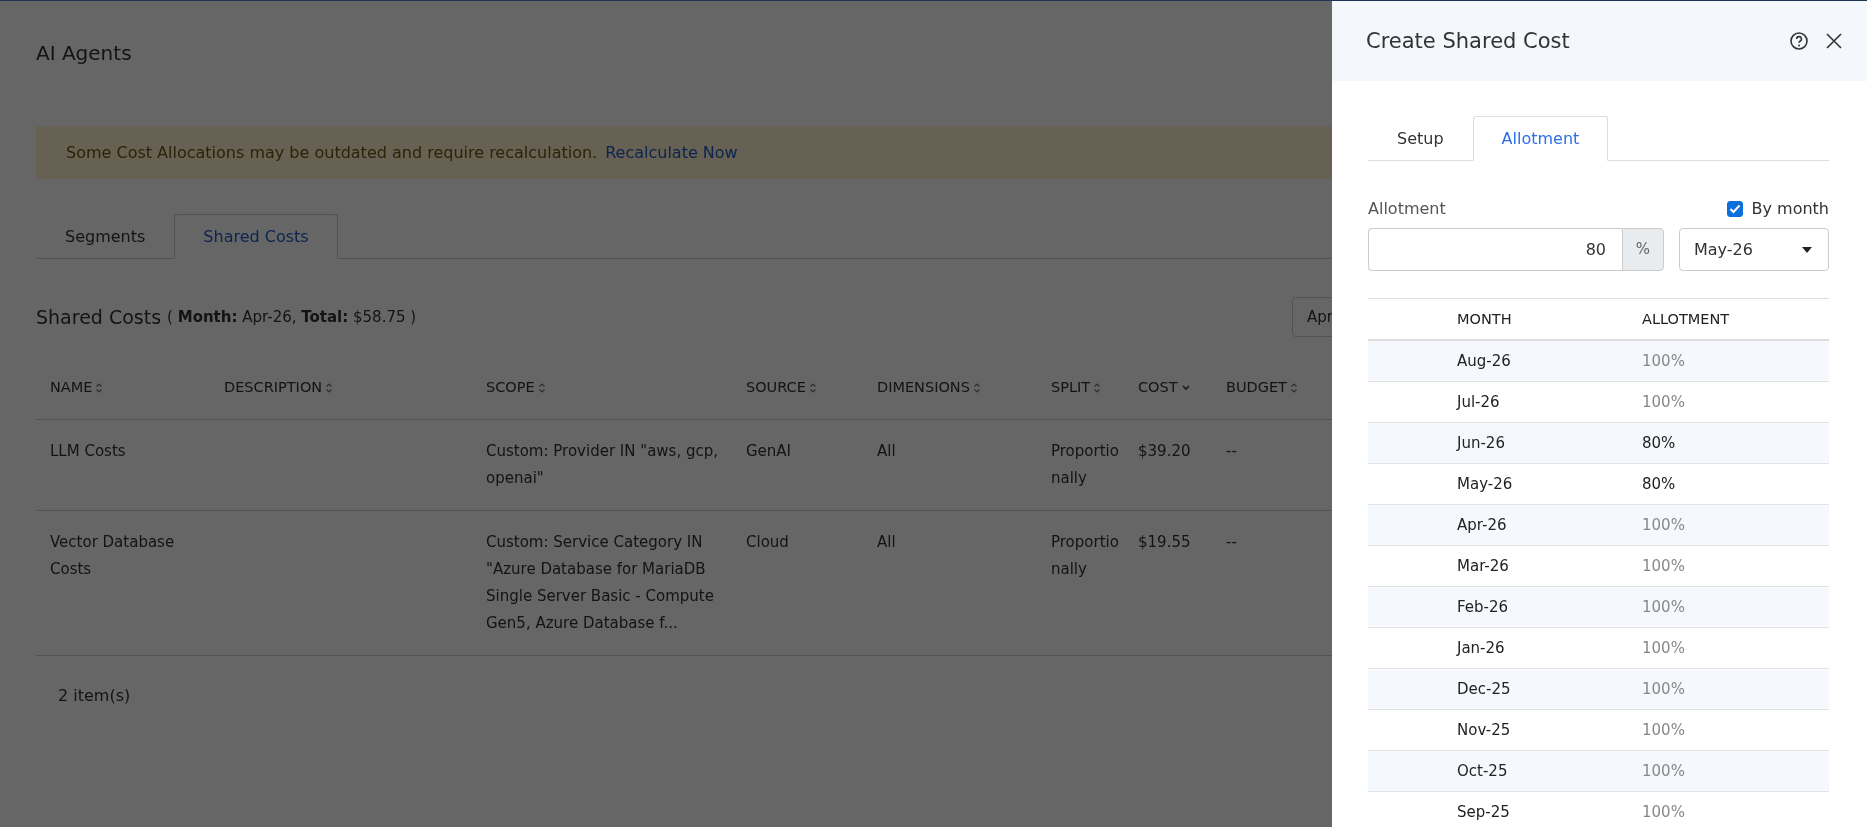  Describe the element at coordinates (1185, 388) in the screenshot. I see `chevron-down-icon` at that location.